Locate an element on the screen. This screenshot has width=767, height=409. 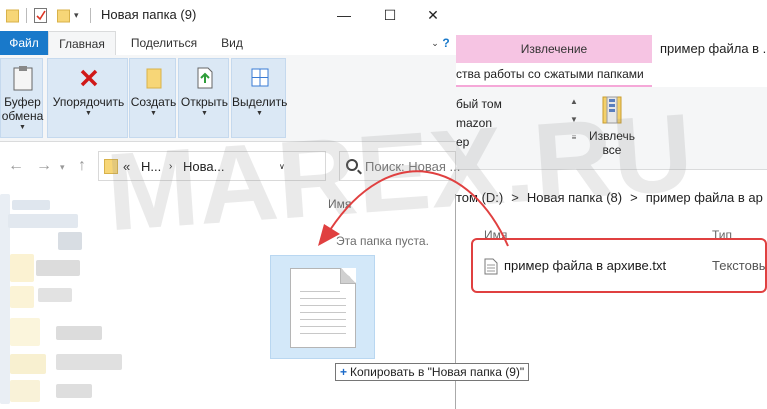
dragged-file-ghost is located at coordinates (322, 307).